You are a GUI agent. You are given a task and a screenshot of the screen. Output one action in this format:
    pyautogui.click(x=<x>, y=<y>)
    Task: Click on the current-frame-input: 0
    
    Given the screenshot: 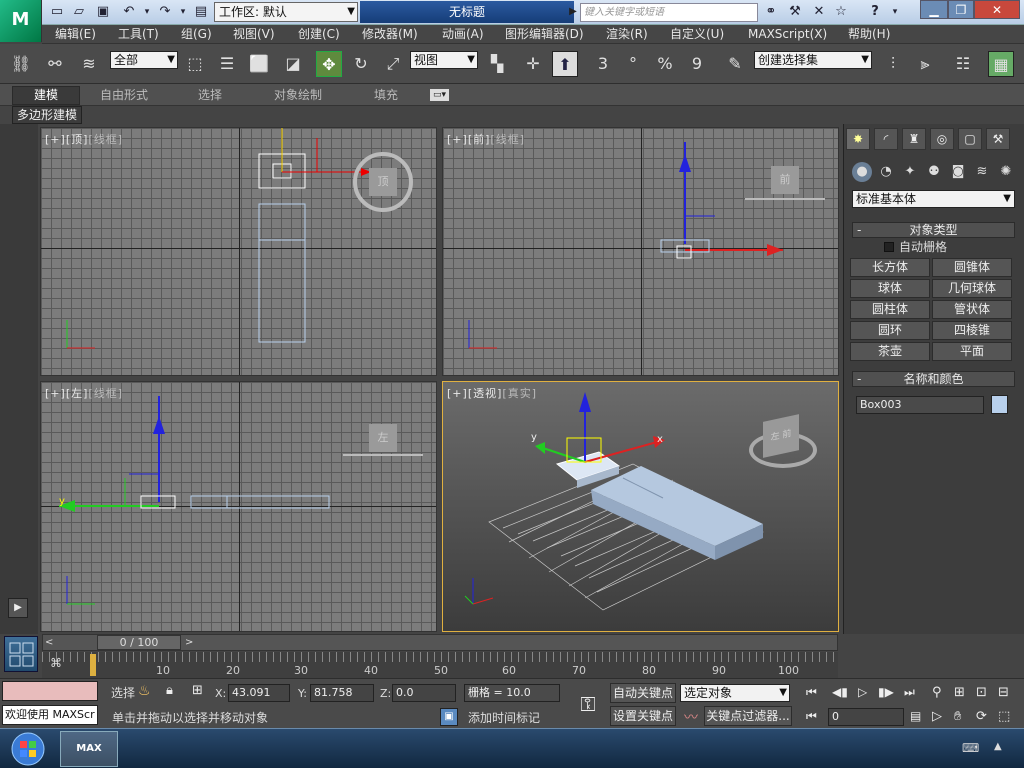 What is the action you would take?
    pyautogui.click(x=866, y=717)
    